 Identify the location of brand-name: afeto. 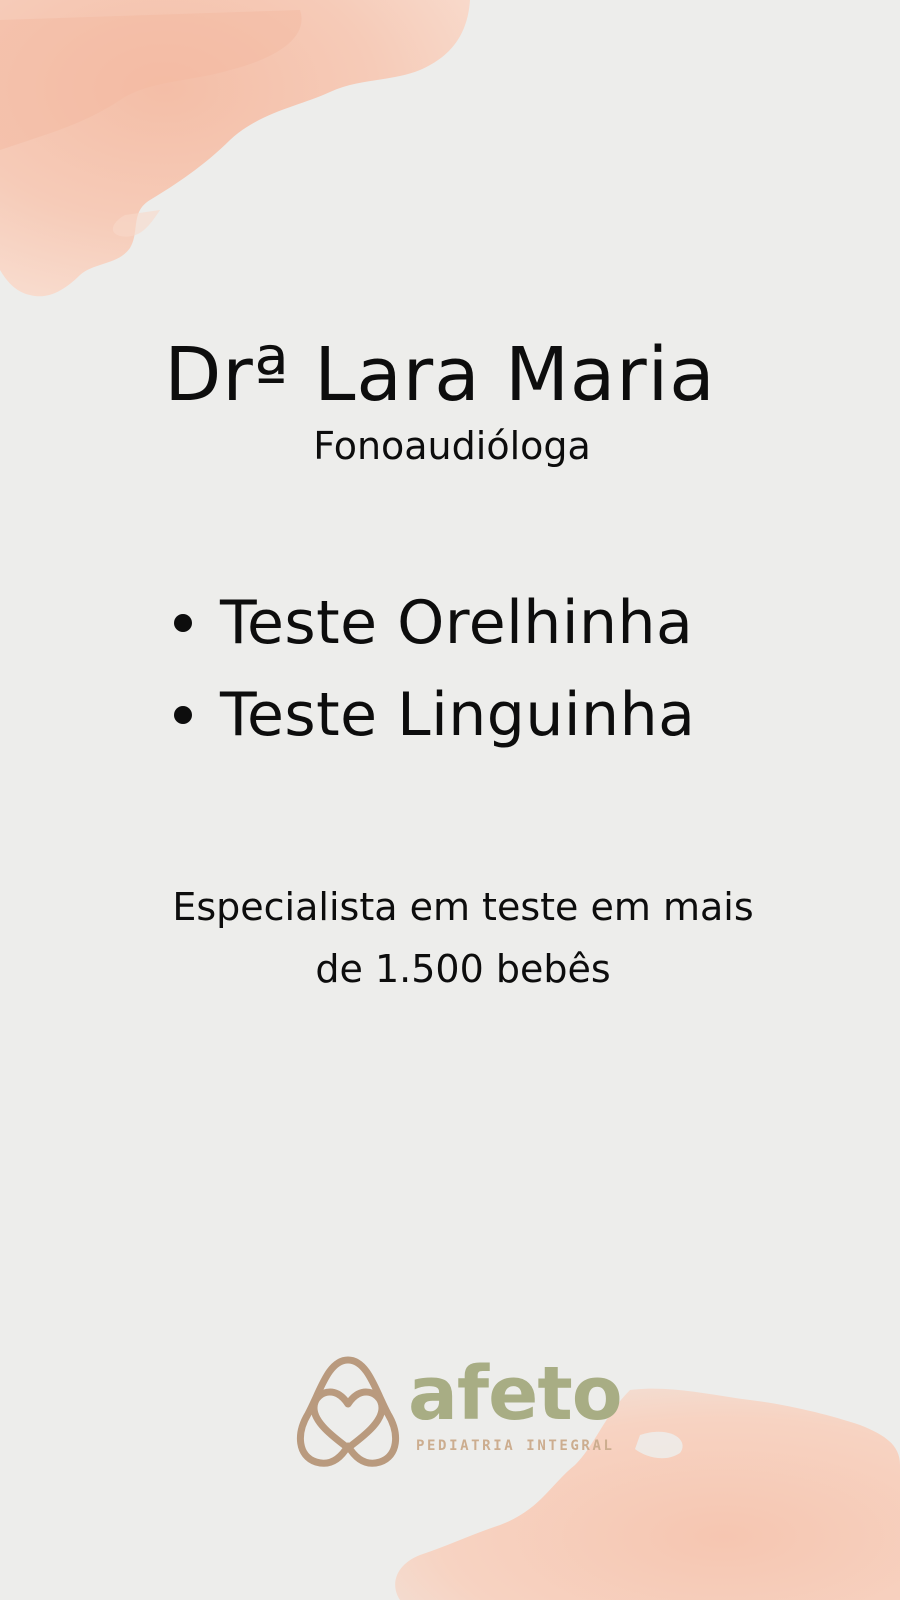
(515, 1394).